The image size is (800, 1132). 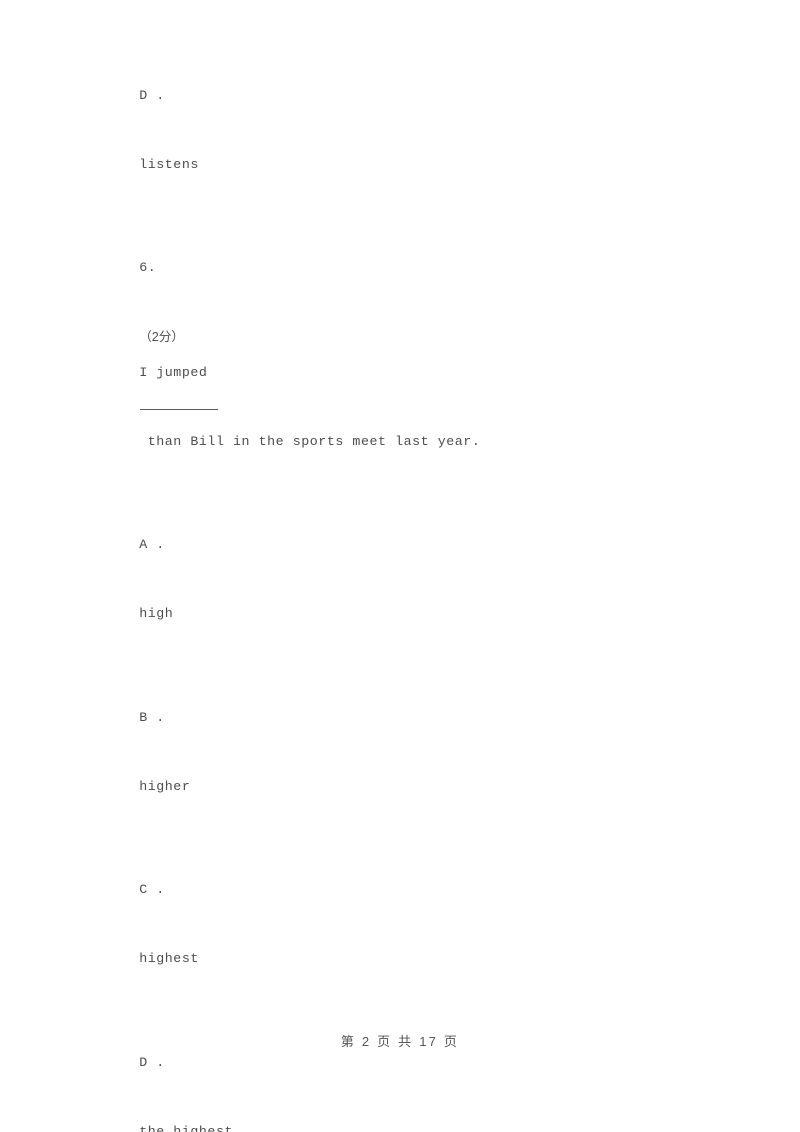 What do you see at coordinates (400, 130) in the screenshot?
I see `option-row: D . listens` at bounding box center [400, 130].